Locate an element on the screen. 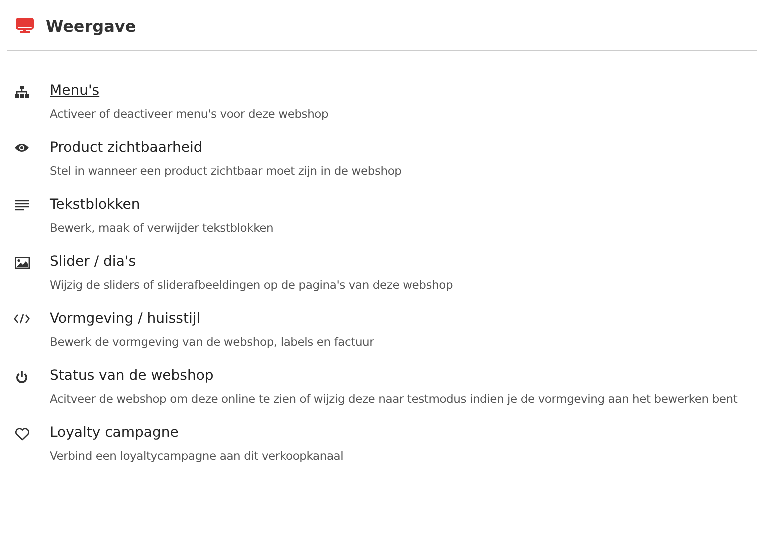 This screenshot has height=545, width=757. setting-link: Loyalty campagne is located at coordinates (114, 433).